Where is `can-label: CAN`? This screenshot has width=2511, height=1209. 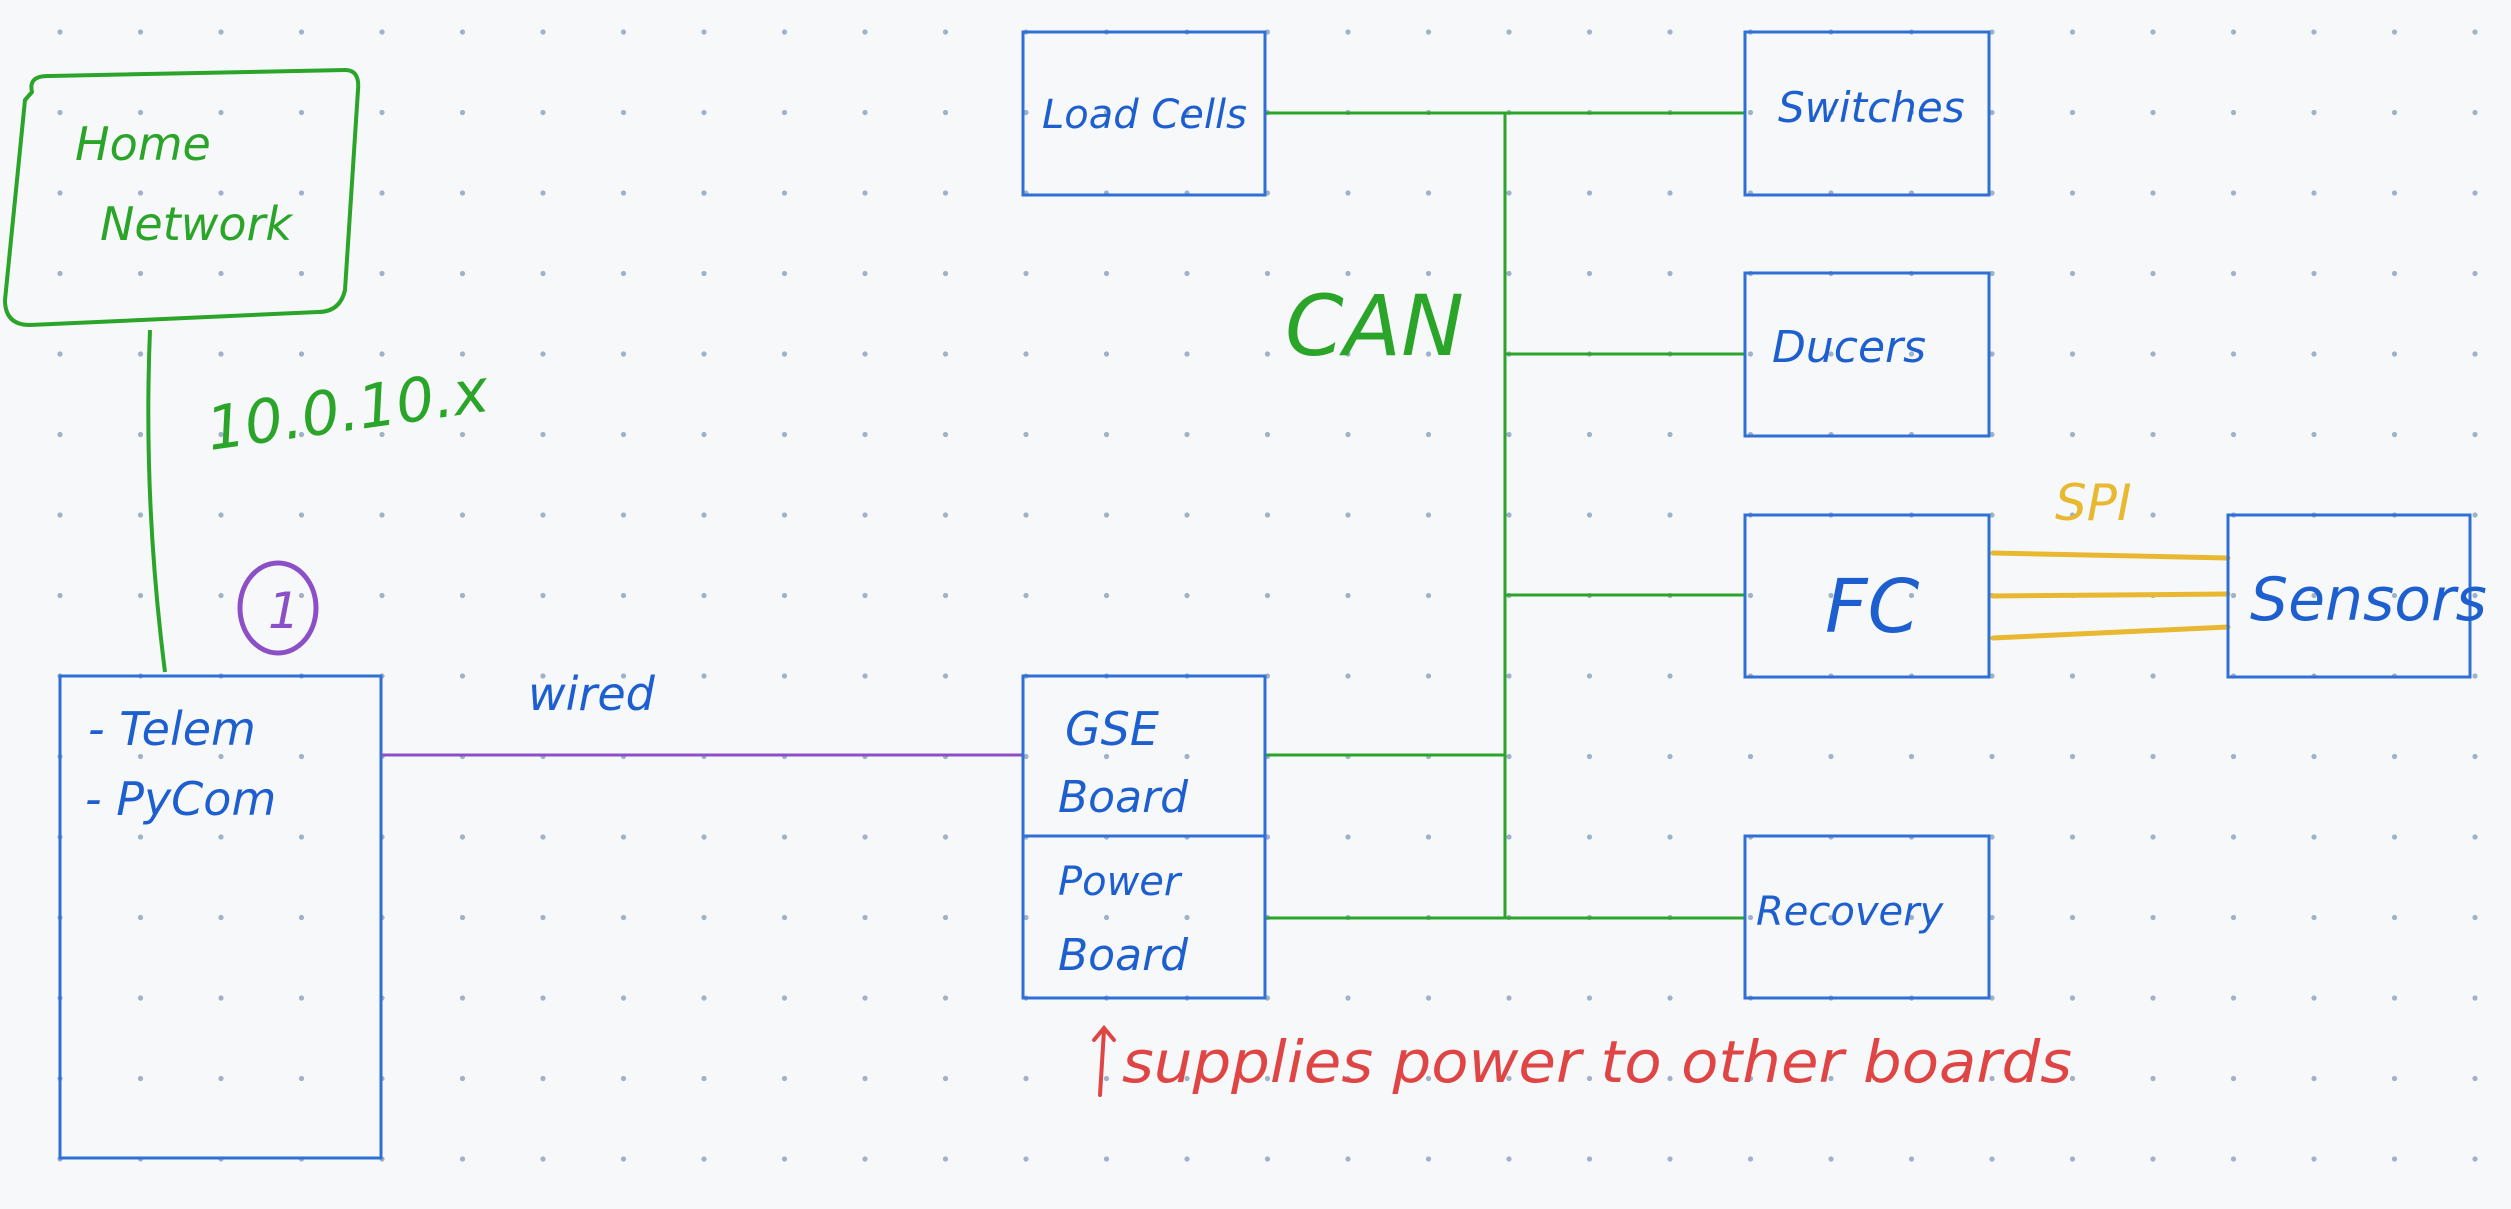
can-label: CAN is located at coordinates (1374, 326).